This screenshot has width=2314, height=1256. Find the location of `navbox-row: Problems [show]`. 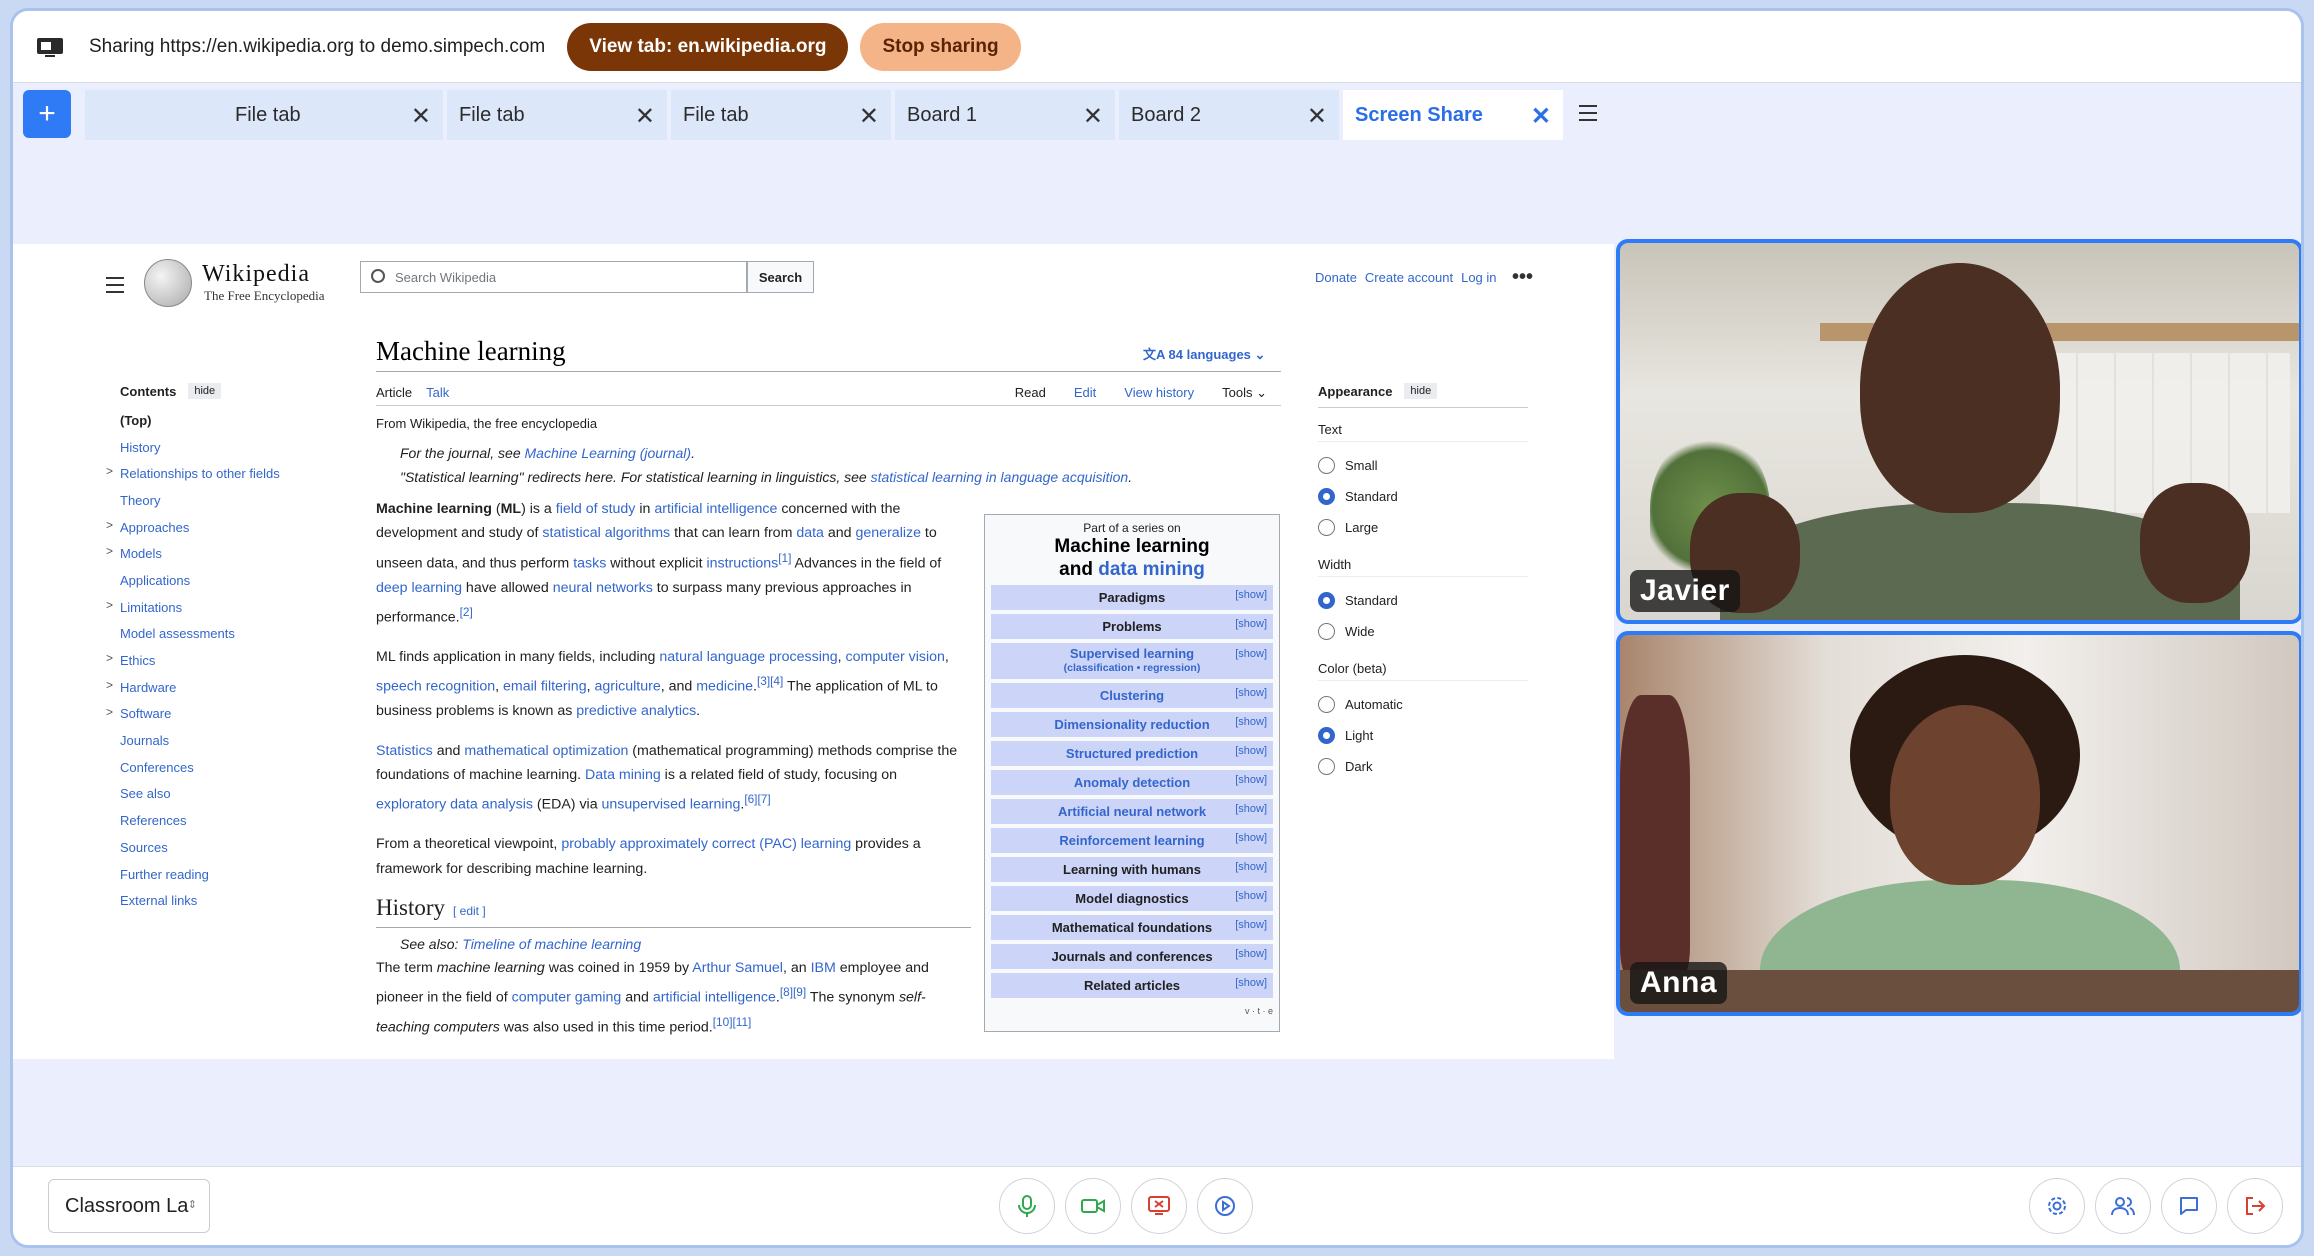

navbox-row: Problems [show] is located at coordinates (1132, 626).